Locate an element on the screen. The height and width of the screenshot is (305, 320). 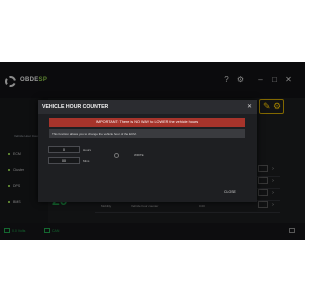
minutes-input: 00 is located at coordinates (64, 160).